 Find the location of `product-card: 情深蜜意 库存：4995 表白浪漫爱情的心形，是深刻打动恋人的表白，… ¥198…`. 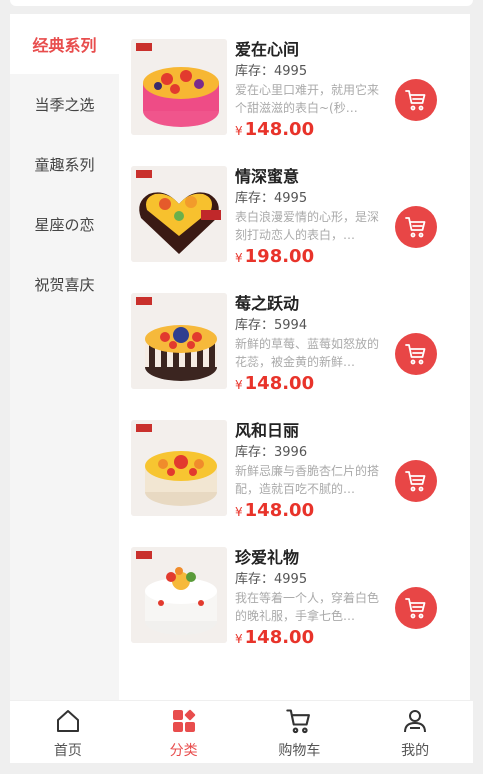

product-card: 情深蜜意 库存：4995 表白浪漫爱情的心形，是深刻打动恋人的表白，… ¥198… is located at coordinates (296, 221).